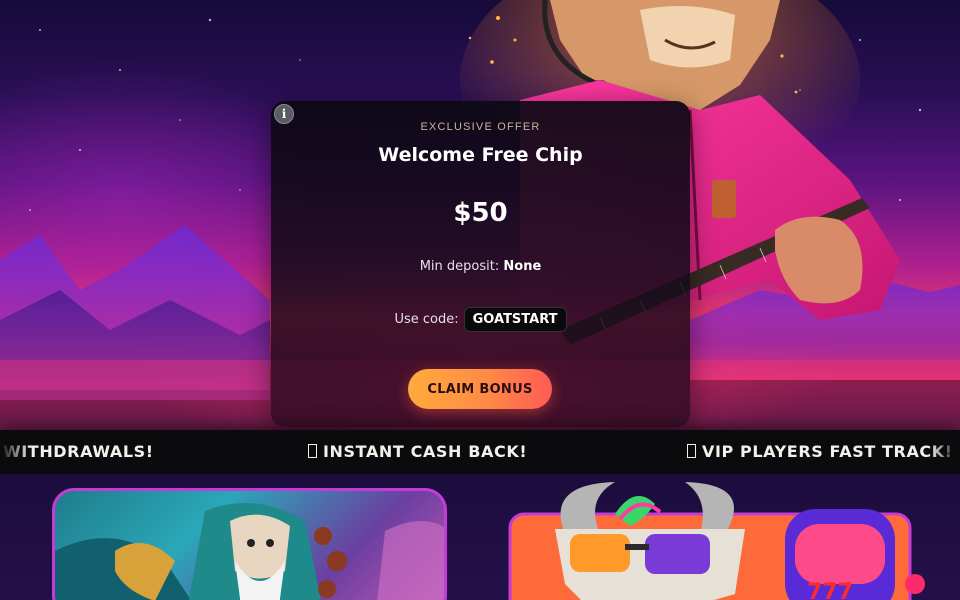  I want to click on marquee-text: INSTANT CASH BACK!, so click(425, 451).